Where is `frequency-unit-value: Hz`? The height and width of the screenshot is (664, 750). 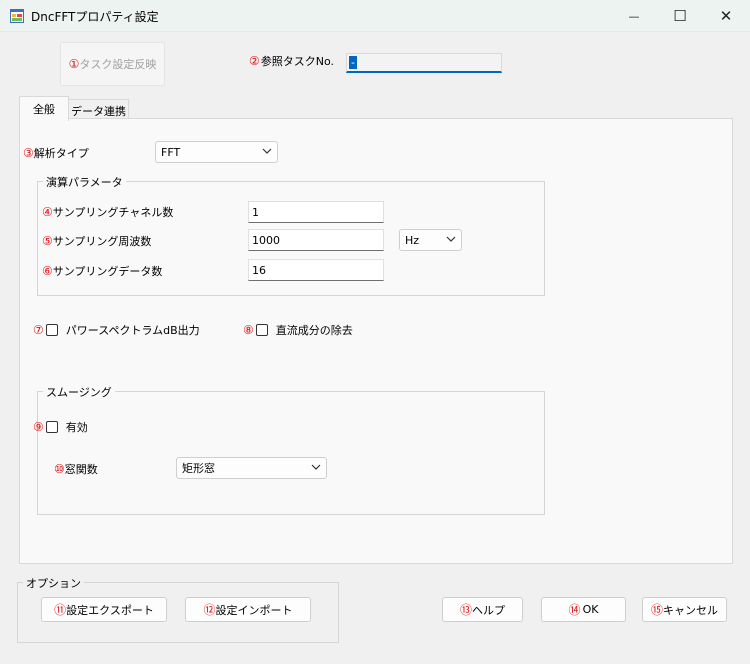 frequency-unit-value: Hz is located at coordinates (412, 240).